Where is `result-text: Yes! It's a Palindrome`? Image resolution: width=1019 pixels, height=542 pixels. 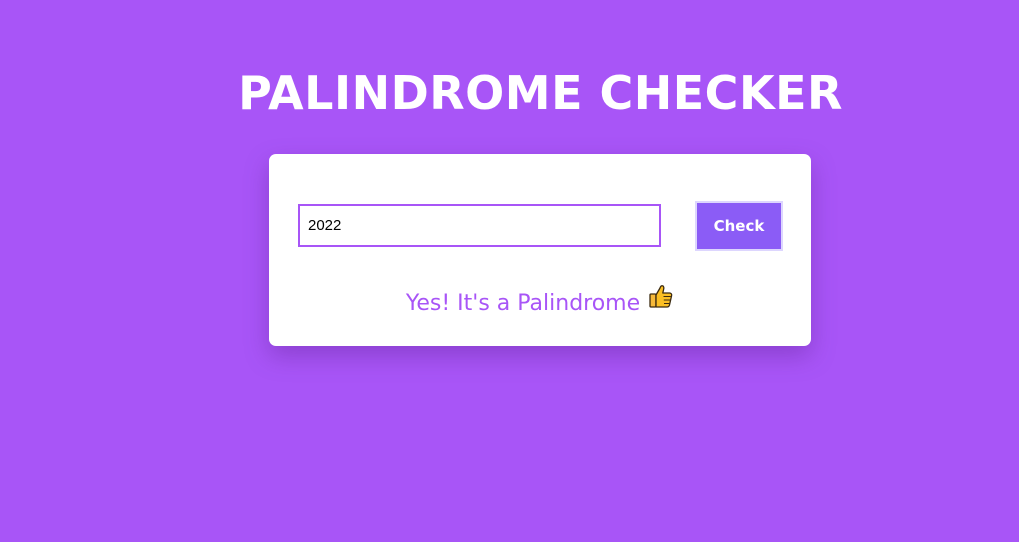
result-text: Yes! It's a Palindrome is located at coordinates (523, 303).